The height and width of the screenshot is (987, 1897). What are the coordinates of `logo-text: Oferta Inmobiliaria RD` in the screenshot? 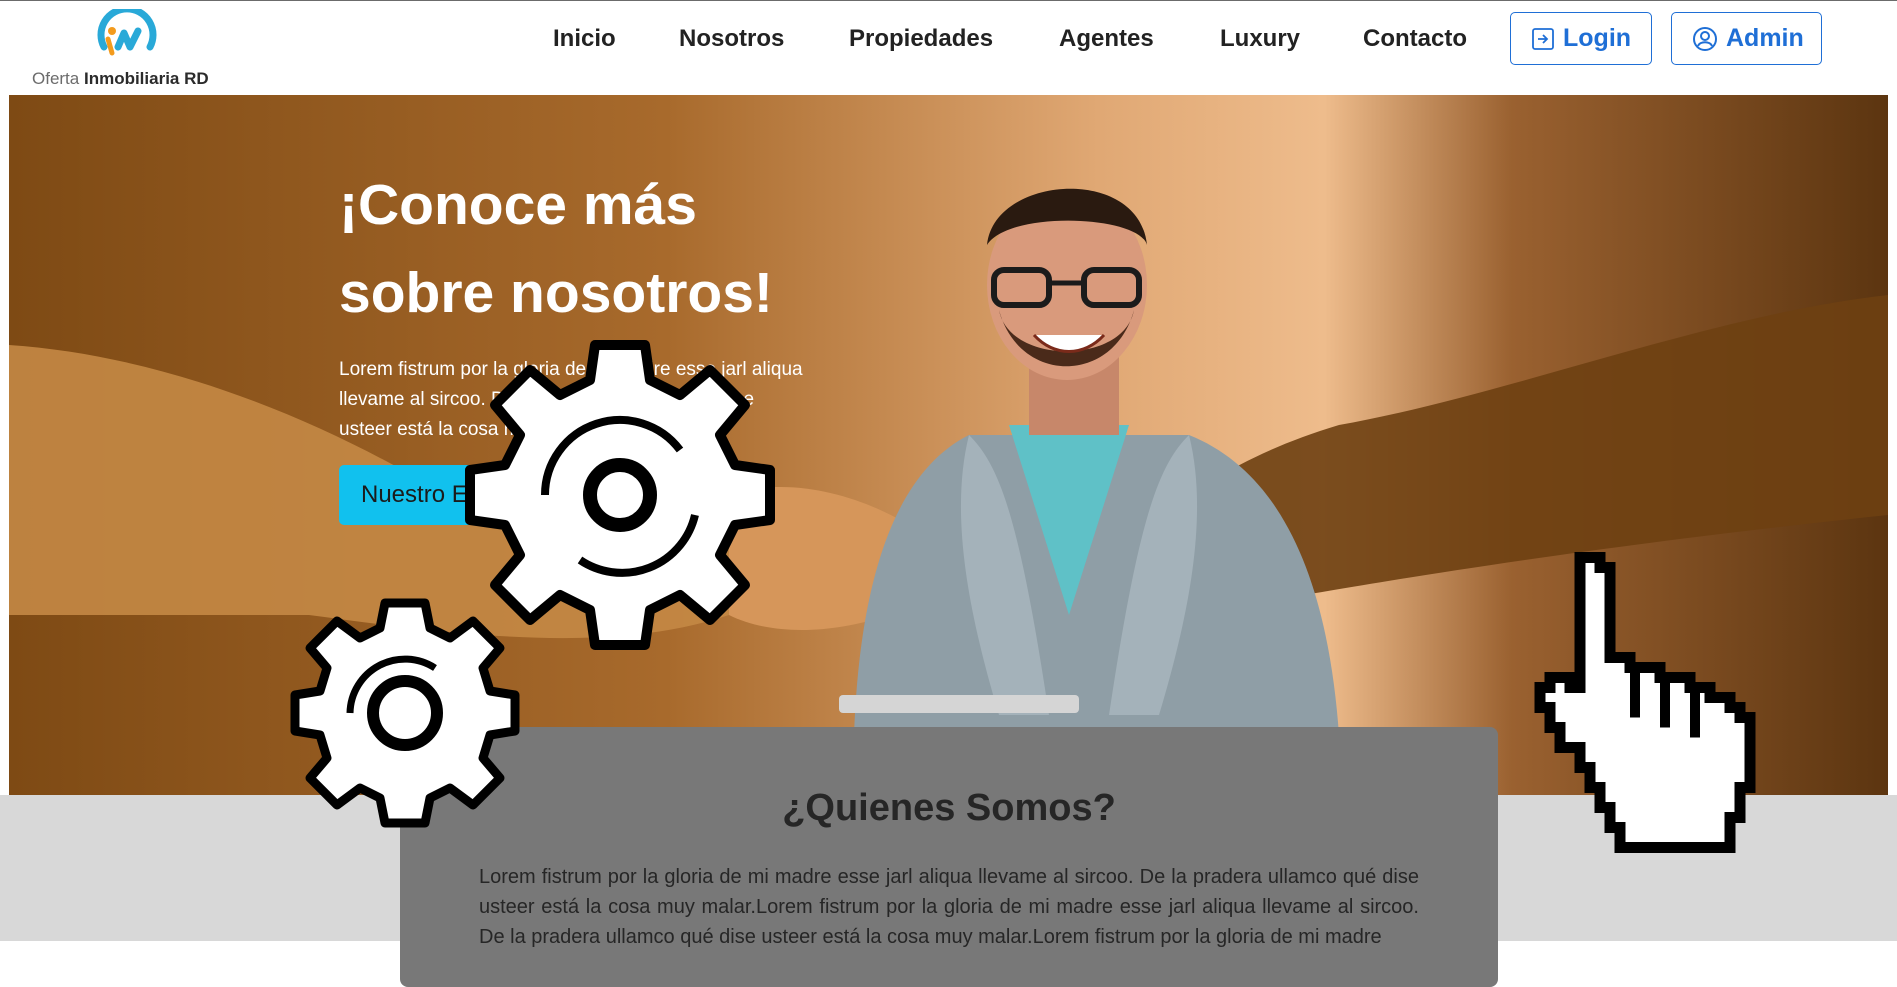 It's located at (120, 78).